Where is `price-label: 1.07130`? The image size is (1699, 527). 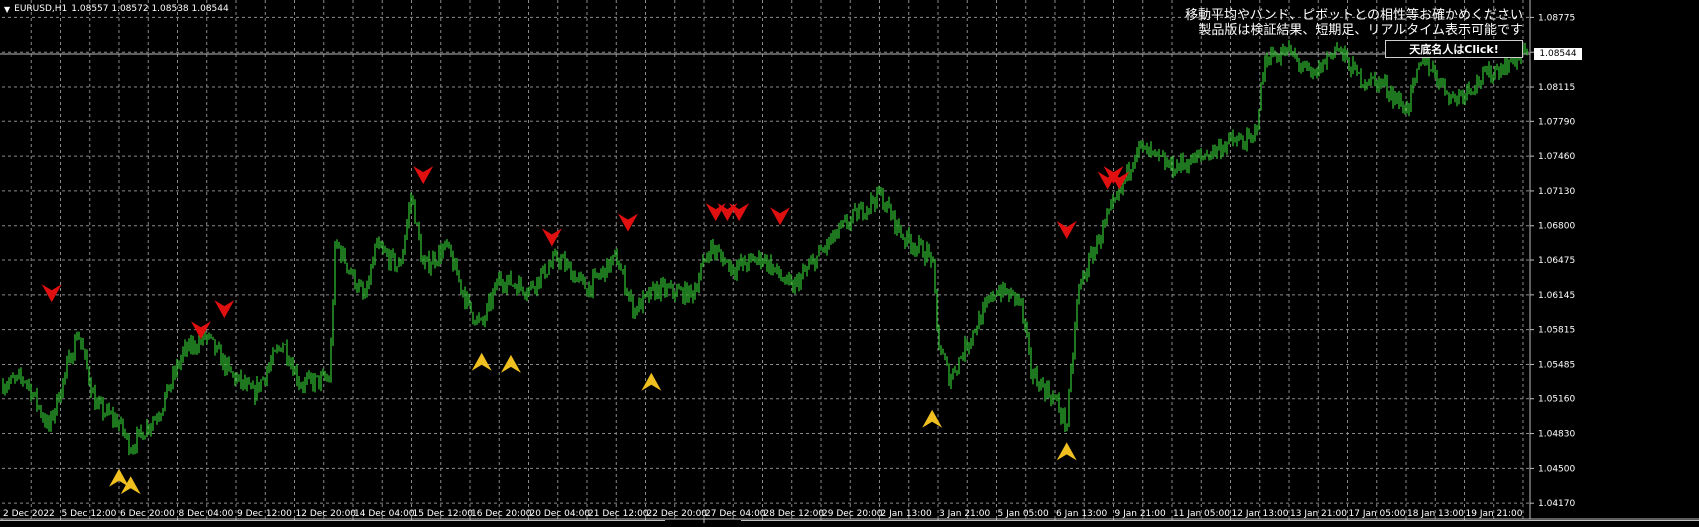 price-label: 1.07130 is located at coordinates (1556, 192).